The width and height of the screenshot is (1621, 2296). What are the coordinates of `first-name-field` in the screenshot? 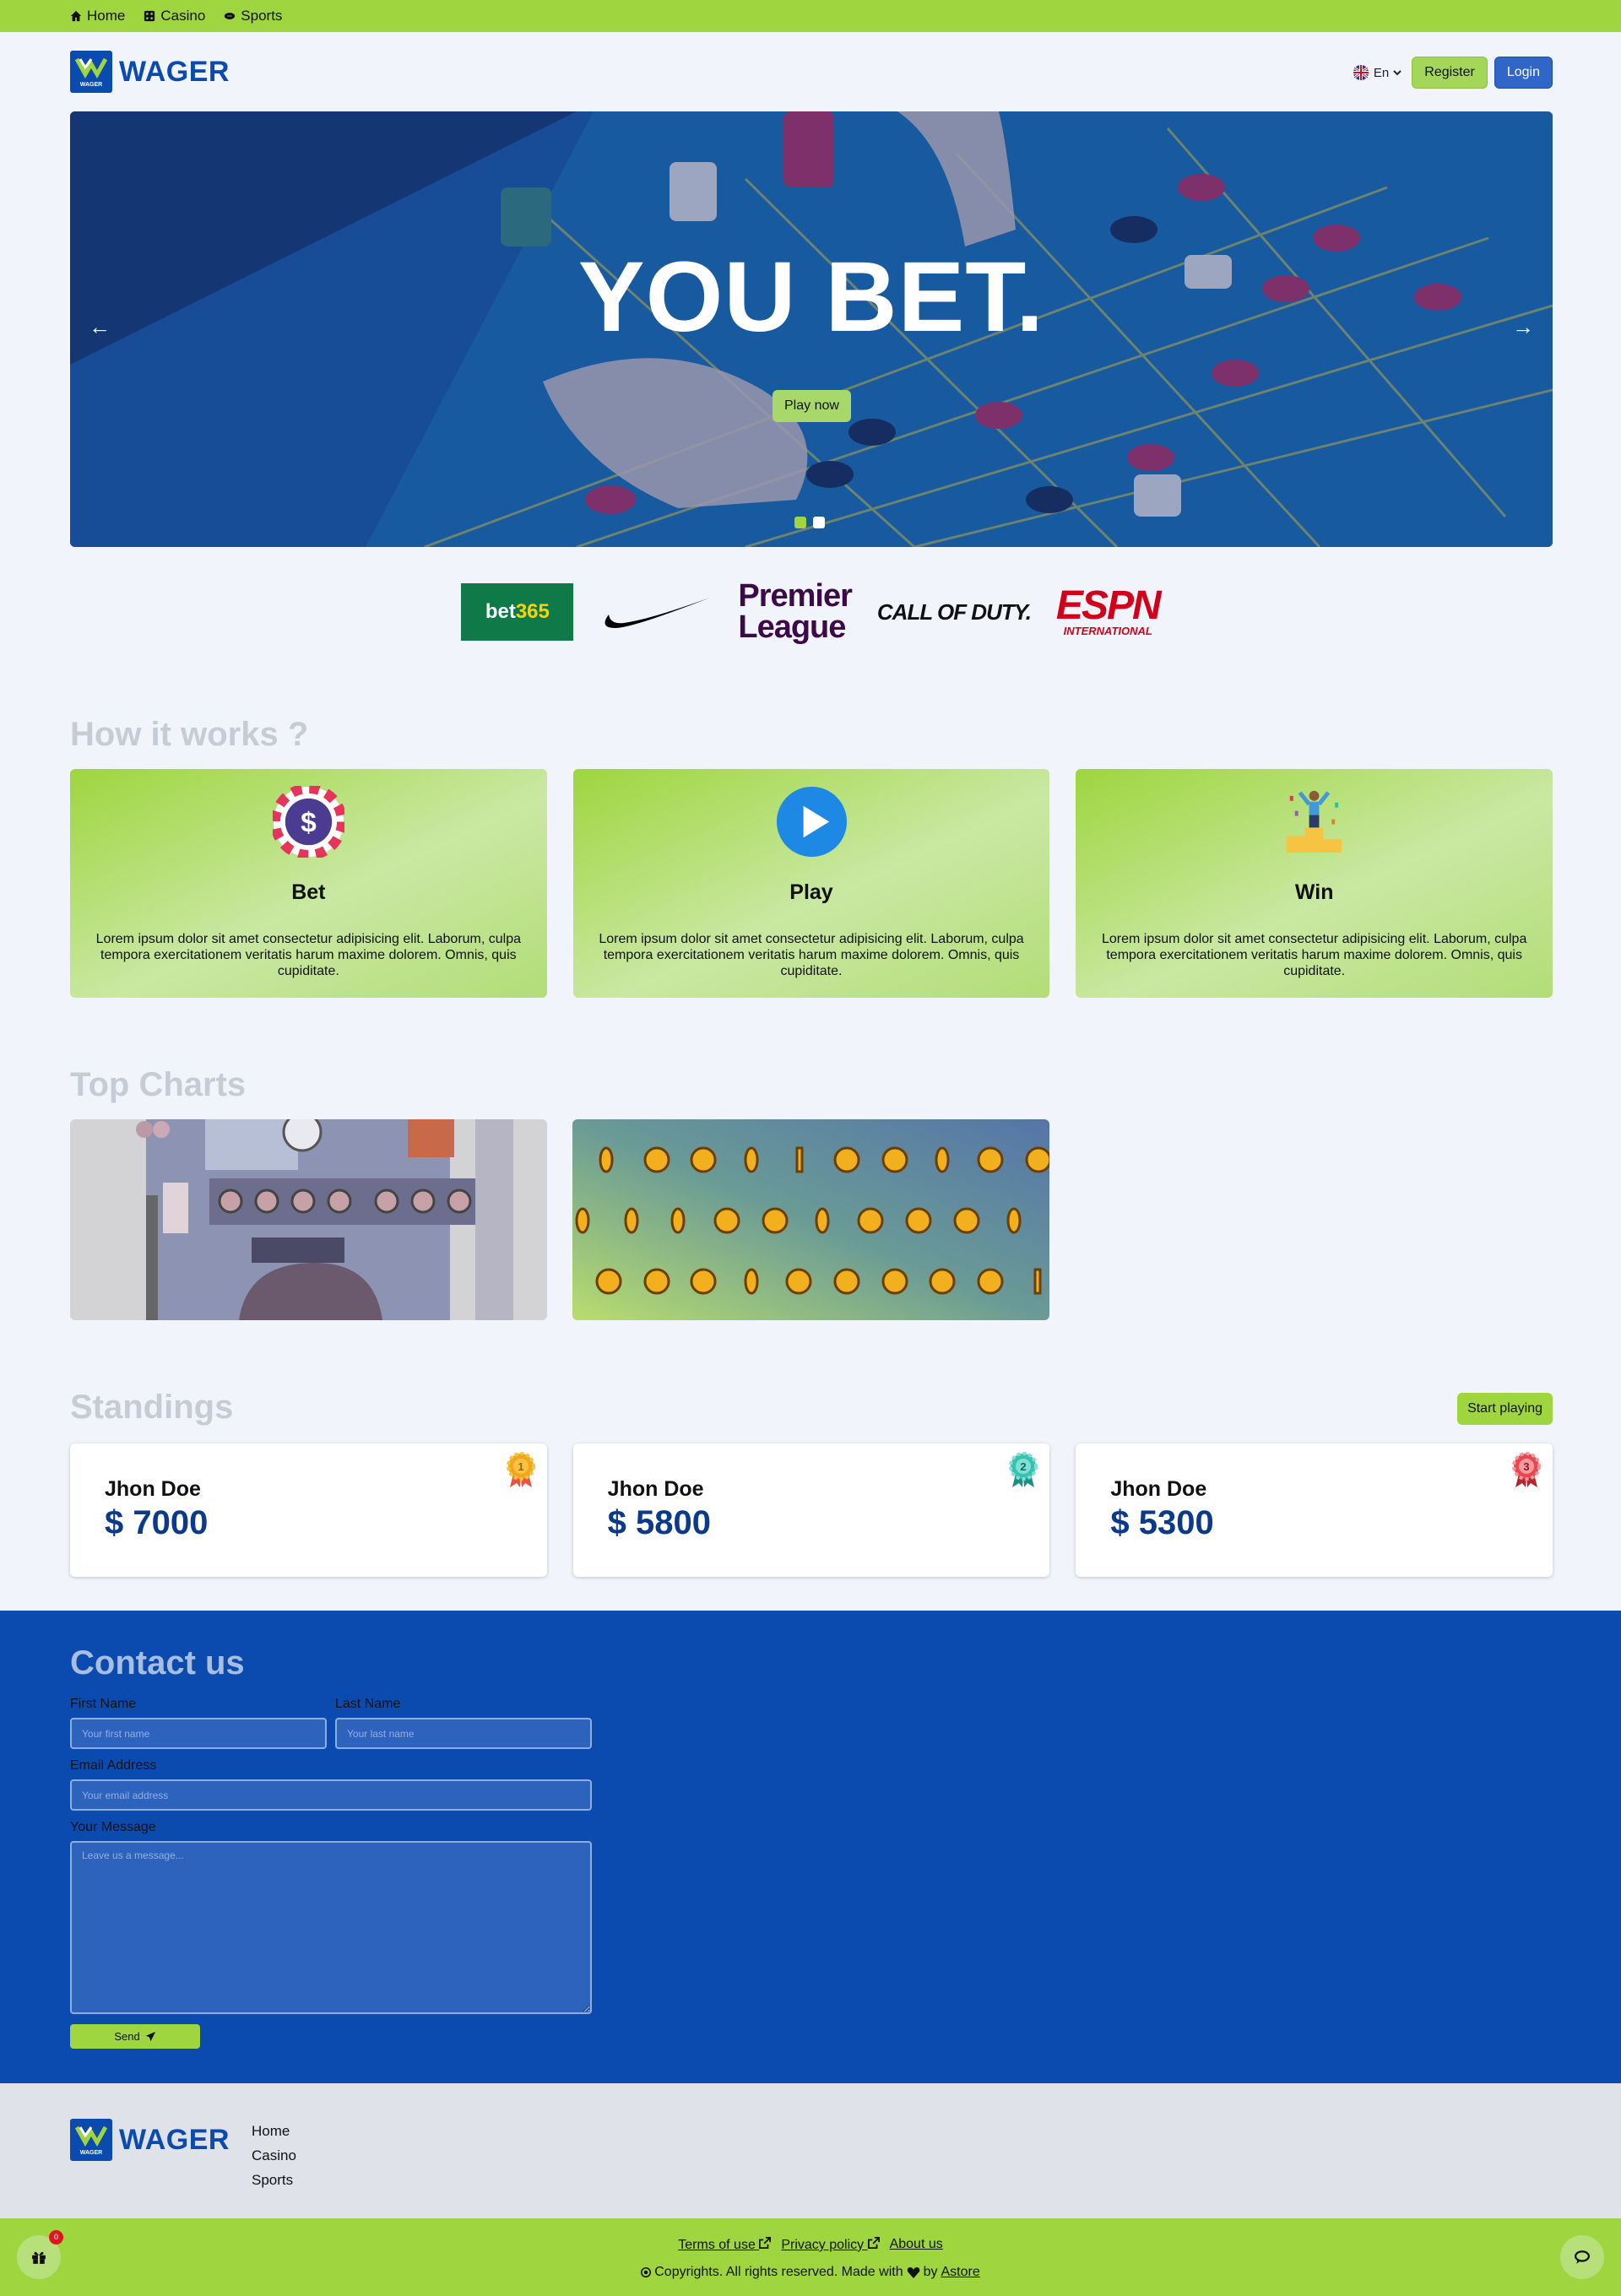 It's located at (198, 1733).